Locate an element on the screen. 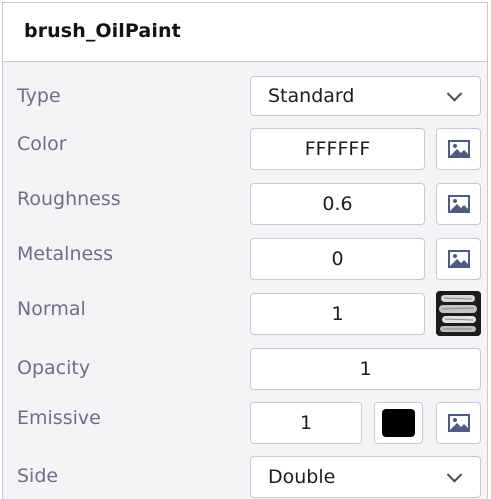 The width and height of the screenshot is (491, 499). opacity-value: 1 is located at coordinates (365, 369).